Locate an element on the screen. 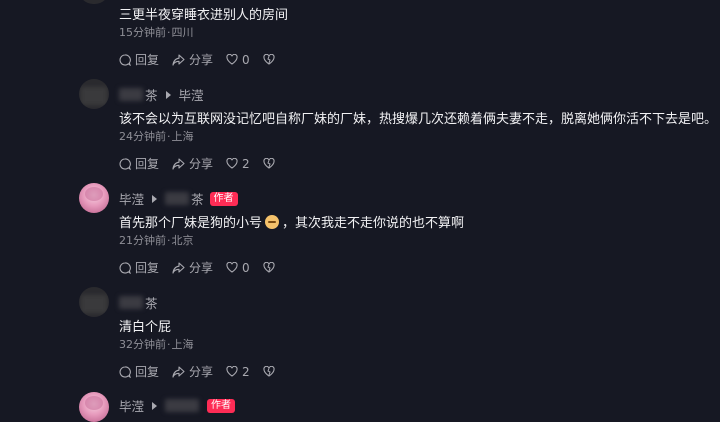  comment-meta: 21分钟前·北京 is located at coordinates (156, 240).